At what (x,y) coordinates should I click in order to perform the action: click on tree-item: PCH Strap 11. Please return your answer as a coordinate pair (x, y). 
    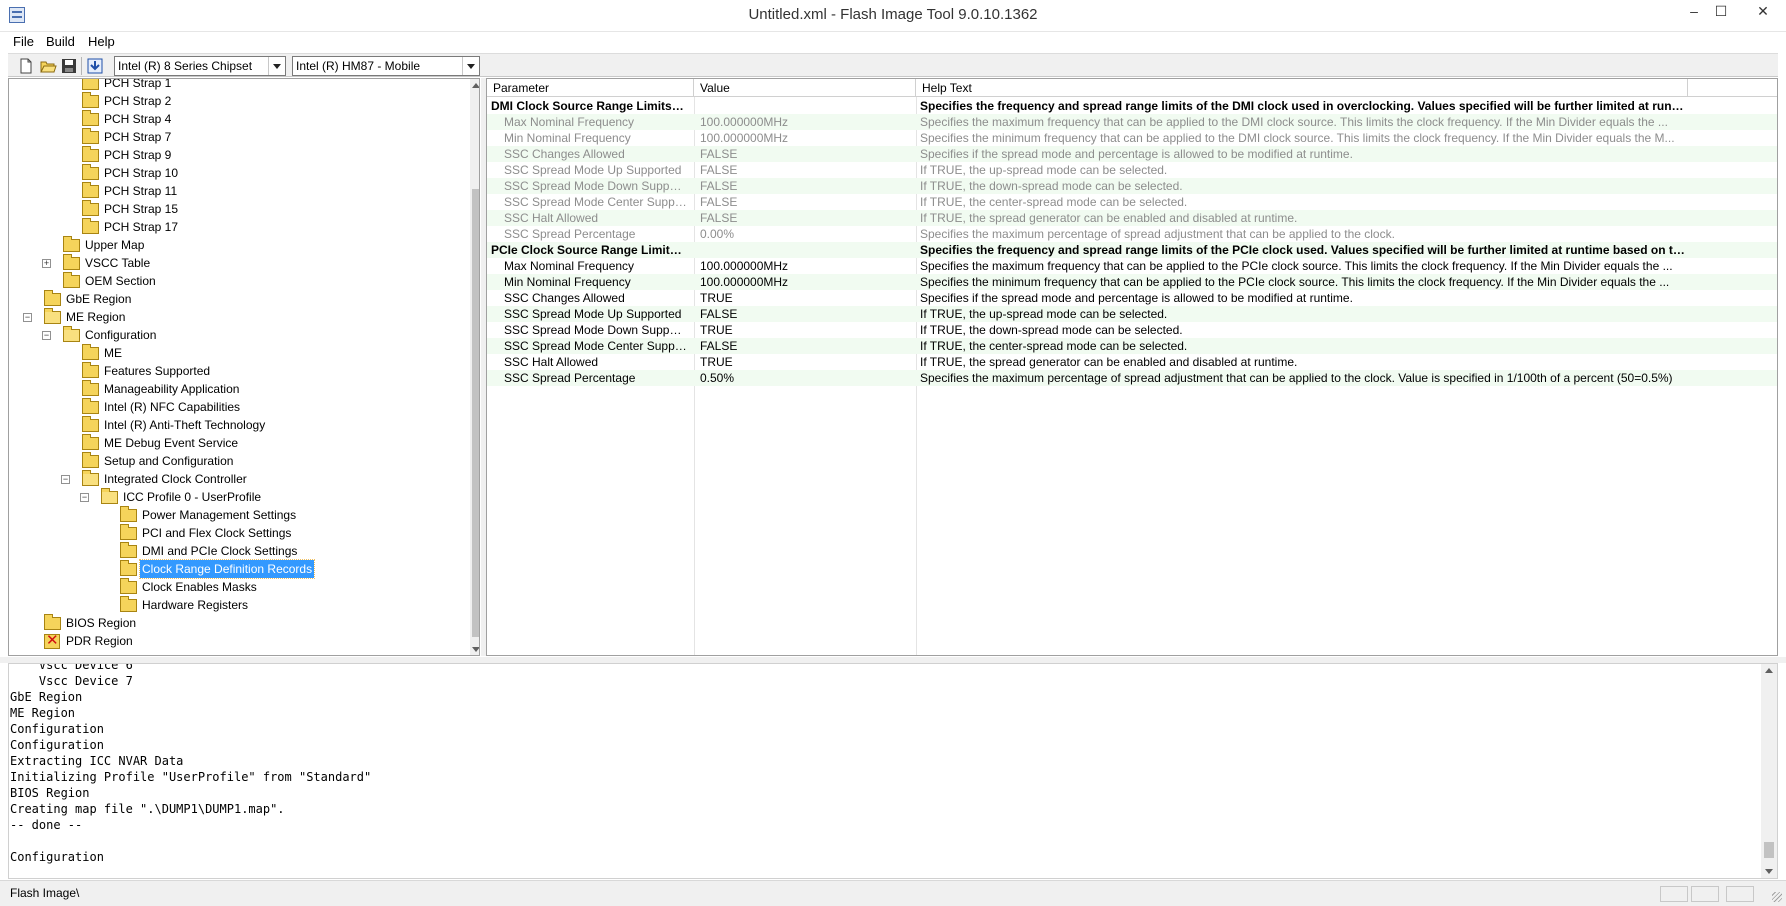
    Looking at the image, I should click on (236, 191).